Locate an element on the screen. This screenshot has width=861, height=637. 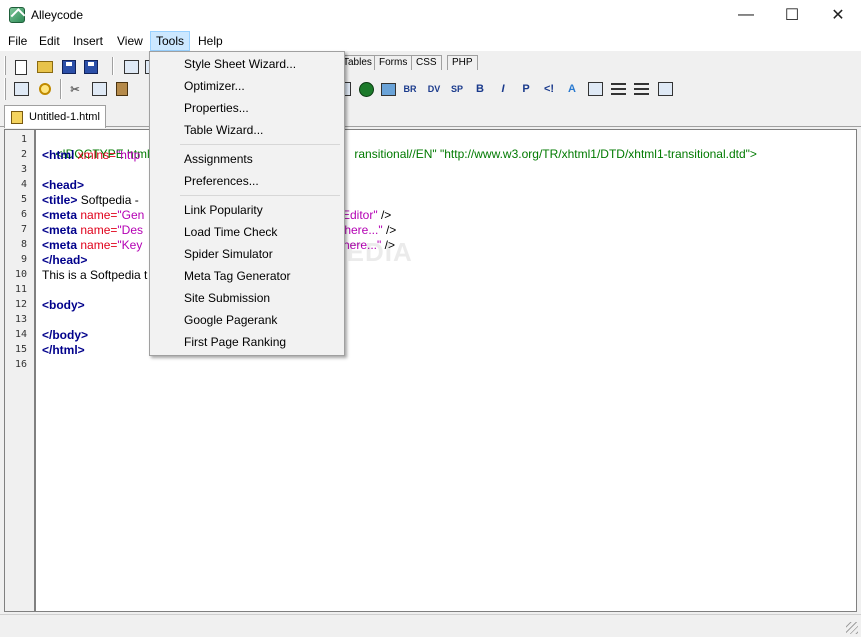
document-tab-label: Untitled-1.html is located at coordinates (64, 117).